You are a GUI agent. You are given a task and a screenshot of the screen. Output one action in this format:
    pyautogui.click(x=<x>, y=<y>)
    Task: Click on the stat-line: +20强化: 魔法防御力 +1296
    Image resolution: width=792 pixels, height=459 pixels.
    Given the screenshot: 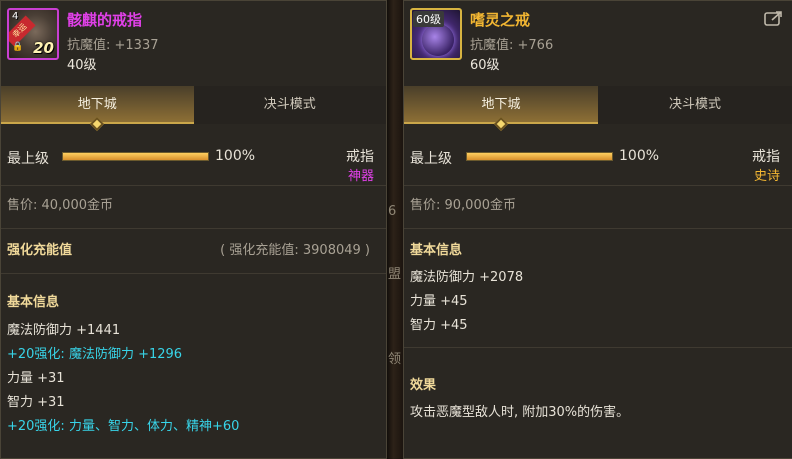 What is the action you would take?
    pyautogui.click(x=95, y=354)
    